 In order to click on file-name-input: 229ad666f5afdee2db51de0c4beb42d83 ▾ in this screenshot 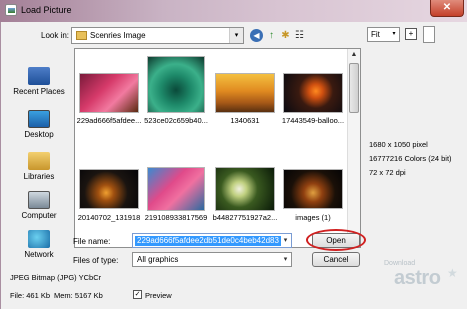, I will do `click(212, 240)`.